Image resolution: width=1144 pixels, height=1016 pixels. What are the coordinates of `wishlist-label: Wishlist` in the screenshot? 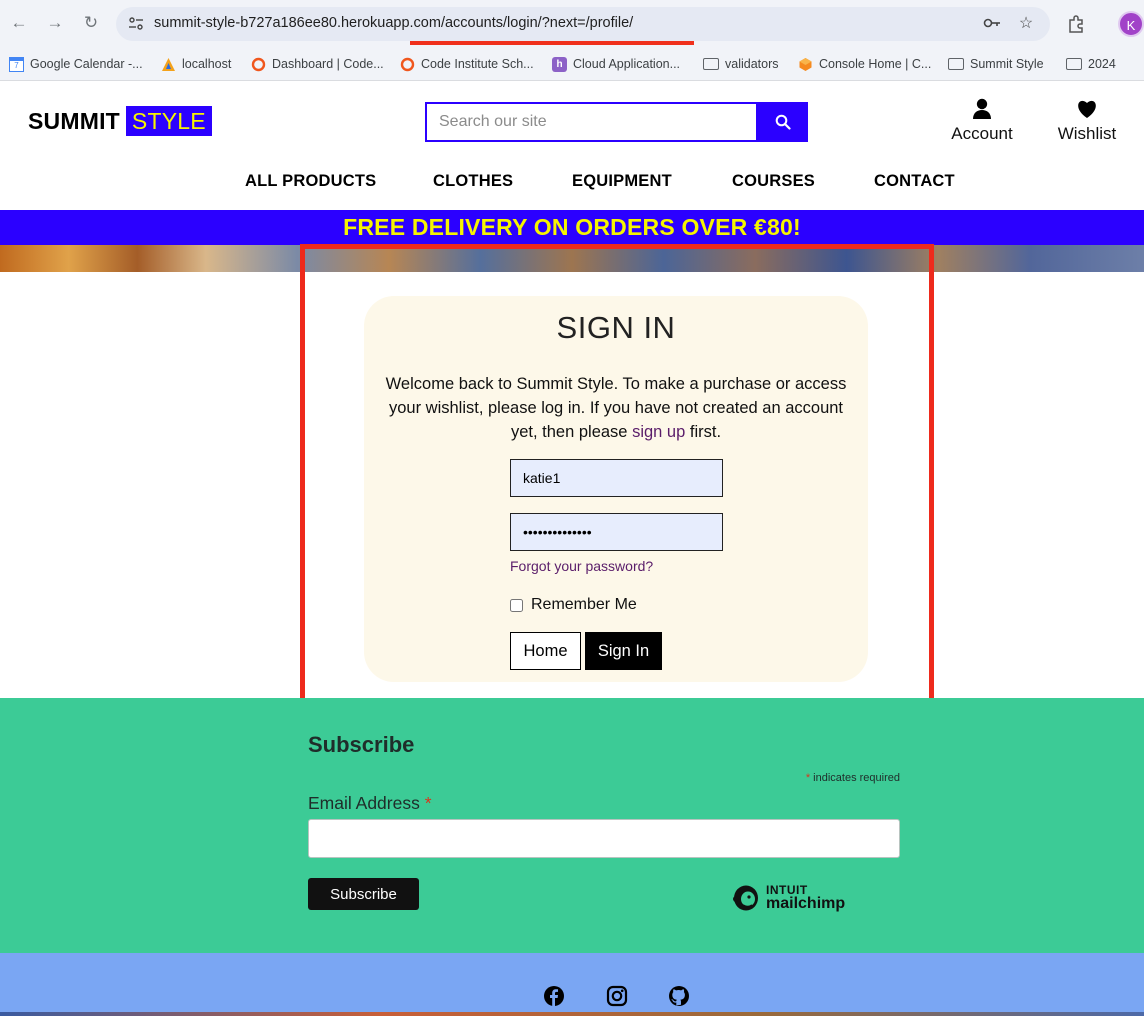 It's located at (1087, 133).